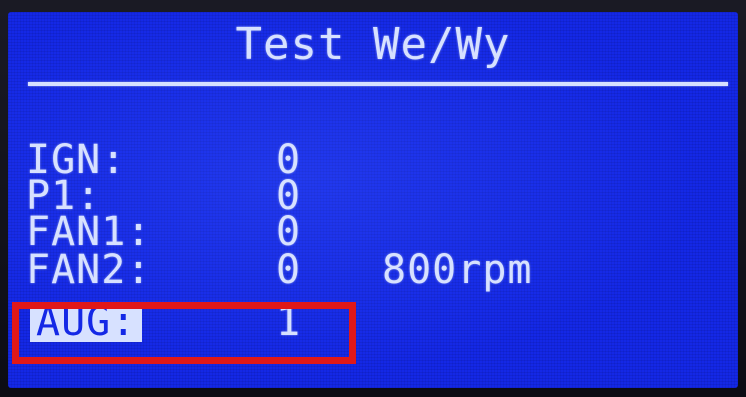 The width and height of the screenshot is (746, 397). What do you see at coordinates (289, 232) in the screenshot?
I see `row-value-fan1: 0` at bounding box center [289, 232].